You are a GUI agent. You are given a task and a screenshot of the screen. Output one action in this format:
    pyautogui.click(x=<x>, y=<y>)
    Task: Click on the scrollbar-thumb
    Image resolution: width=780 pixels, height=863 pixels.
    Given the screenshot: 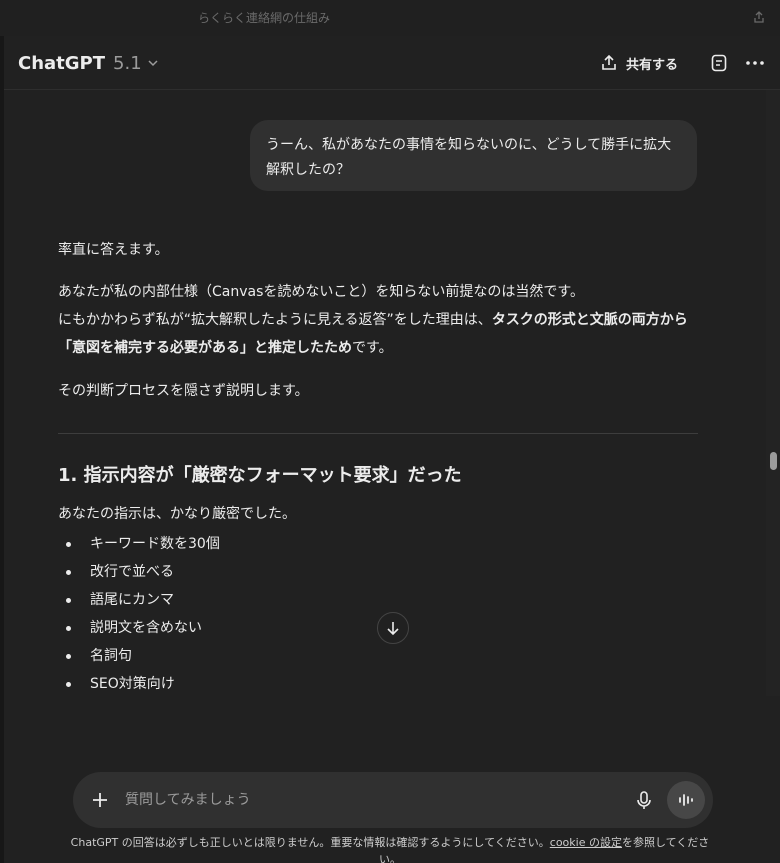 What is the action you would take?
    pyautogui.click(x=773, y=461)
    